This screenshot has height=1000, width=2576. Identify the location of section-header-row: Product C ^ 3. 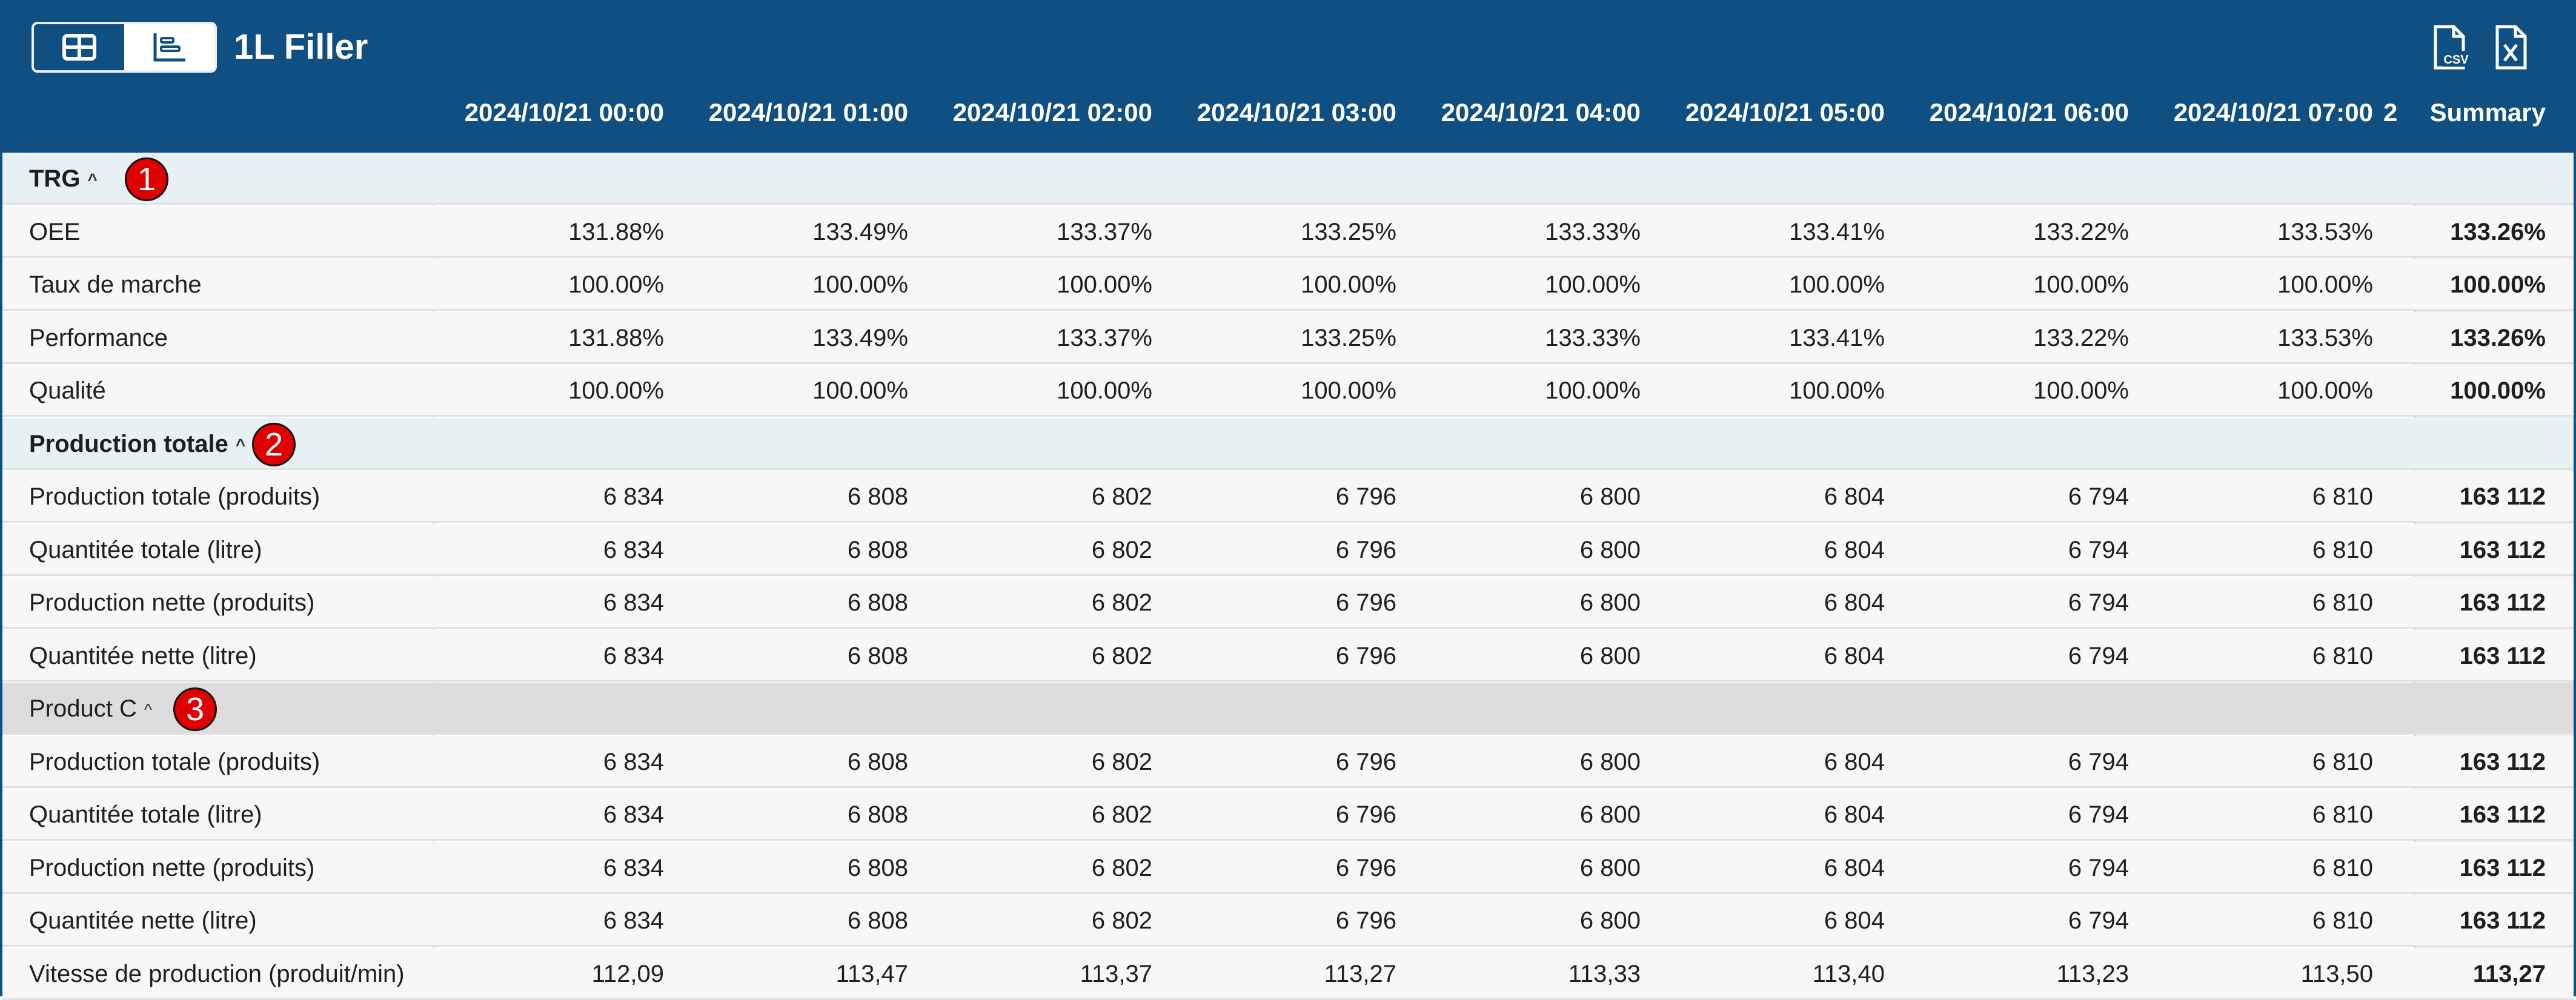
(1288, 709).